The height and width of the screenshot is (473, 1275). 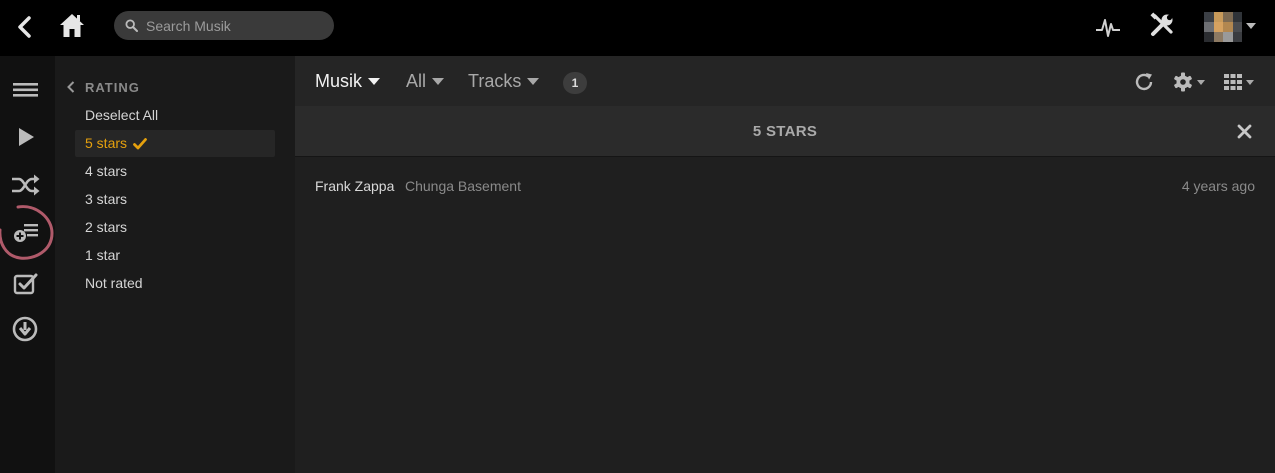 I want to click on back-icon, so click(x=25, y=27).